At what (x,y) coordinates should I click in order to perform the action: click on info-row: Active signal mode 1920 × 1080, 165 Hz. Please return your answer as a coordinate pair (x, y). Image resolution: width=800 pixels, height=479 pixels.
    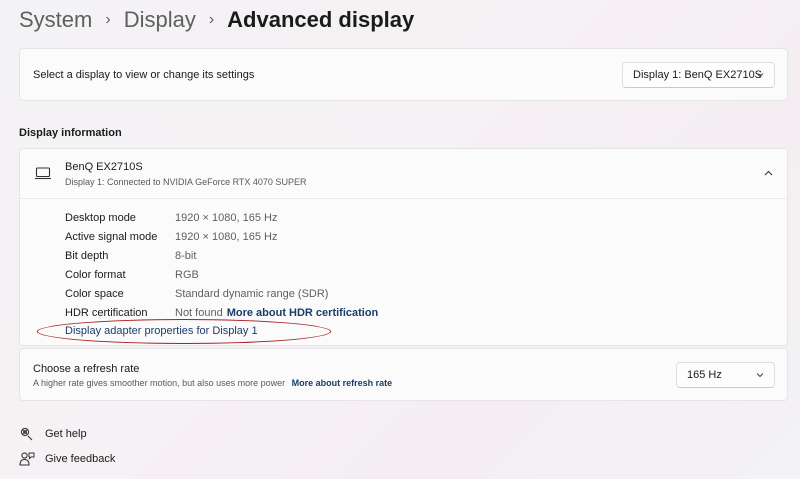
    Looking at the image, I should click on (221, 236).